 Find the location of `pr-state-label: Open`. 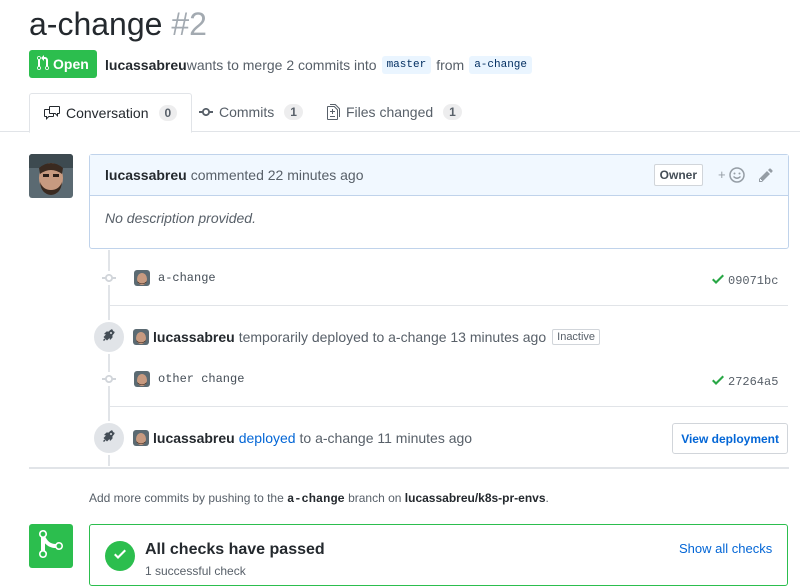

pr-state-label: Open is located at coordinates (71, 64).